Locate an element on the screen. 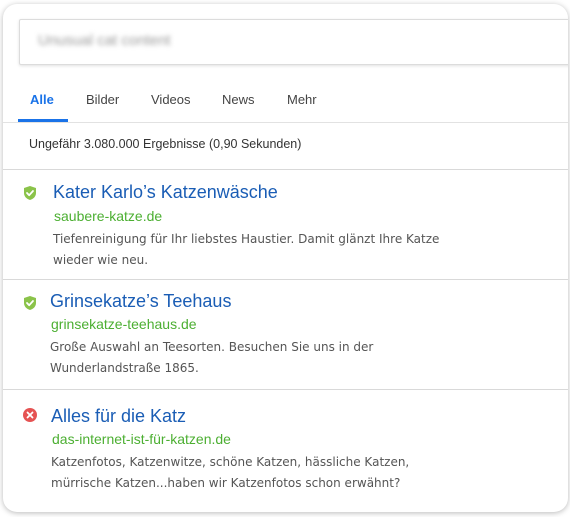 This screenshot has height=517, width=570. warning-x-icon is located at coordinates (30, 415).